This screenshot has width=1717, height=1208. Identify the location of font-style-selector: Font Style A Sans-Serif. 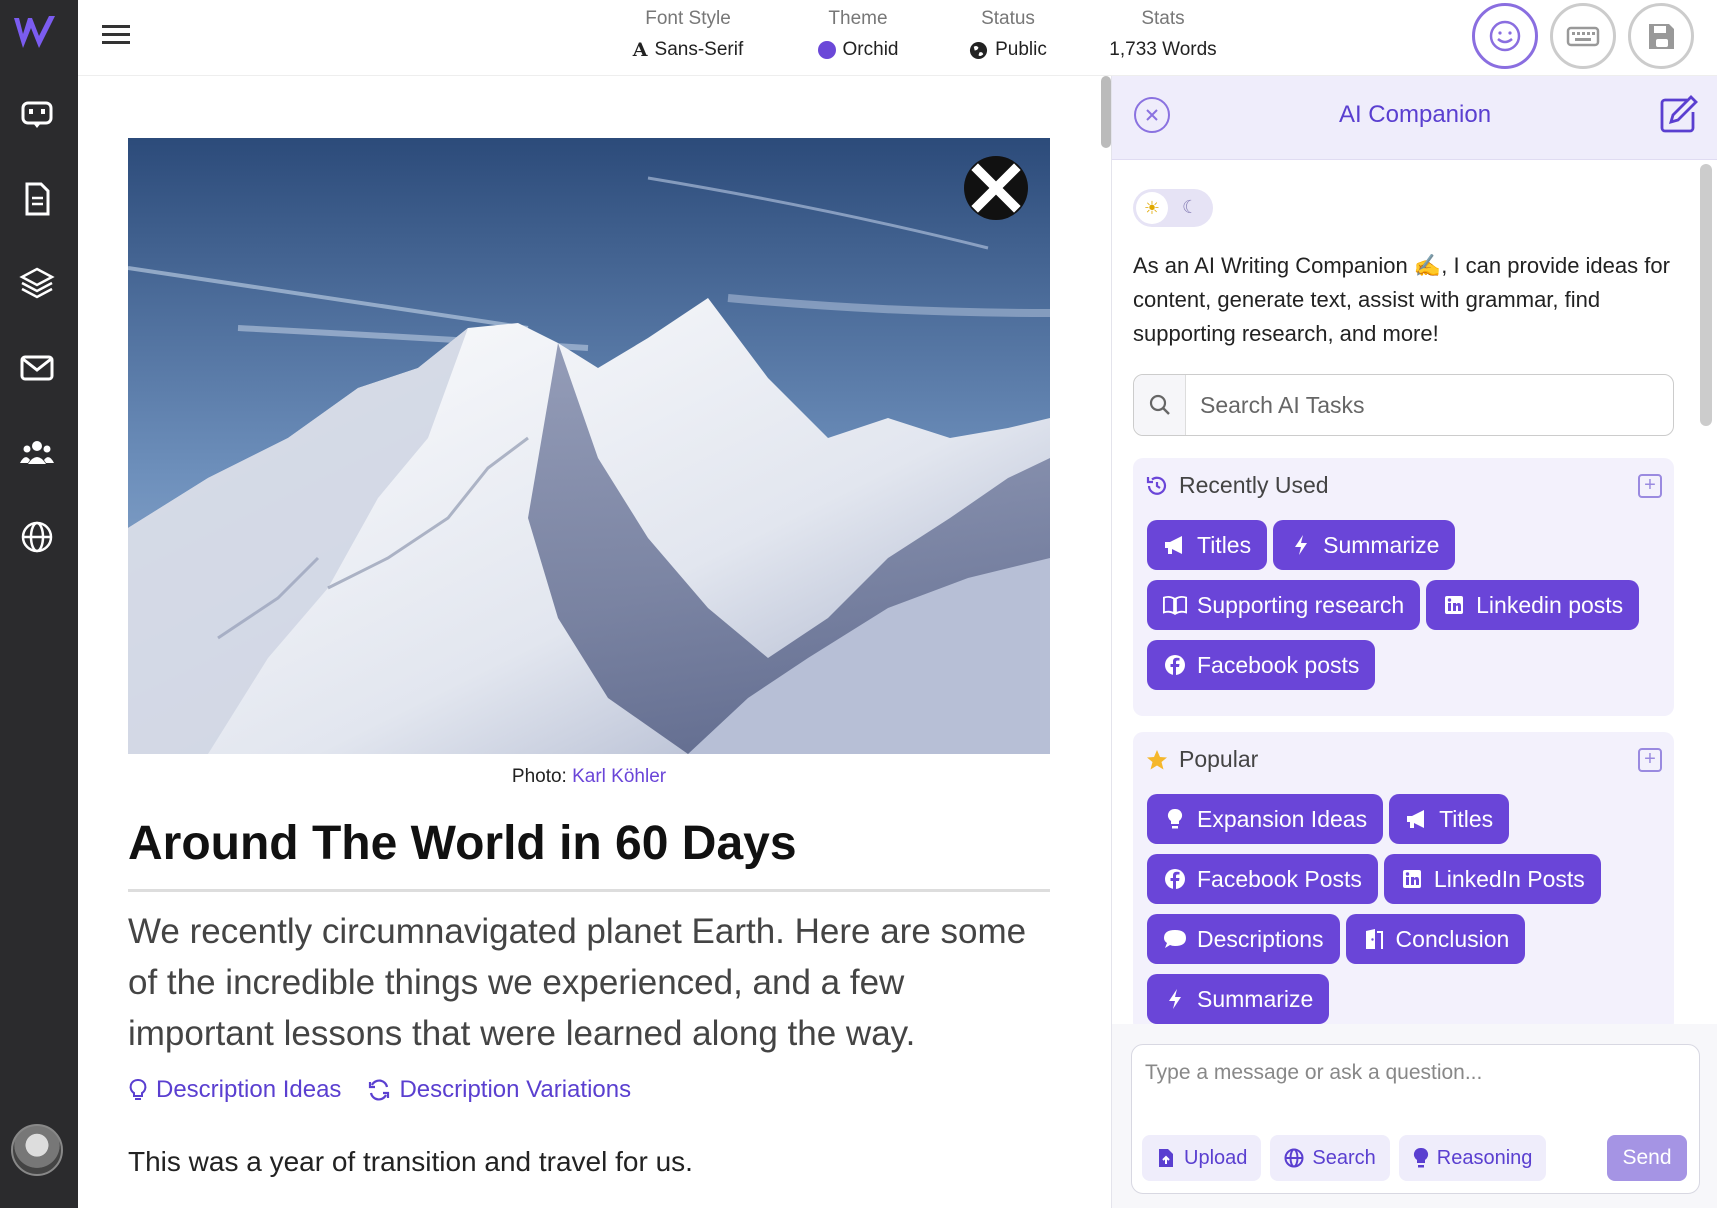
(688, 34).